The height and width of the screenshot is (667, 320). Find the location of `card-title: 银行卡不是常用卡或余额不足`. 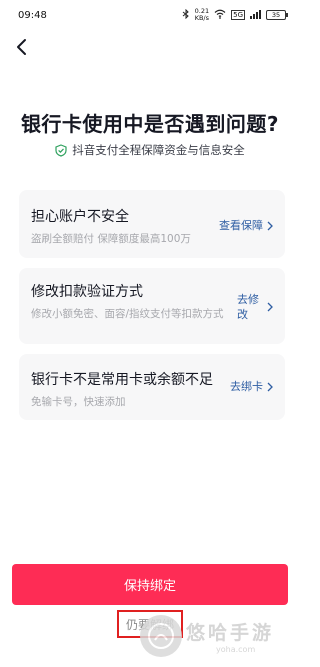

card-title: 银行卡不是常用卡或余额不足 is located at coordinates (122, 380).